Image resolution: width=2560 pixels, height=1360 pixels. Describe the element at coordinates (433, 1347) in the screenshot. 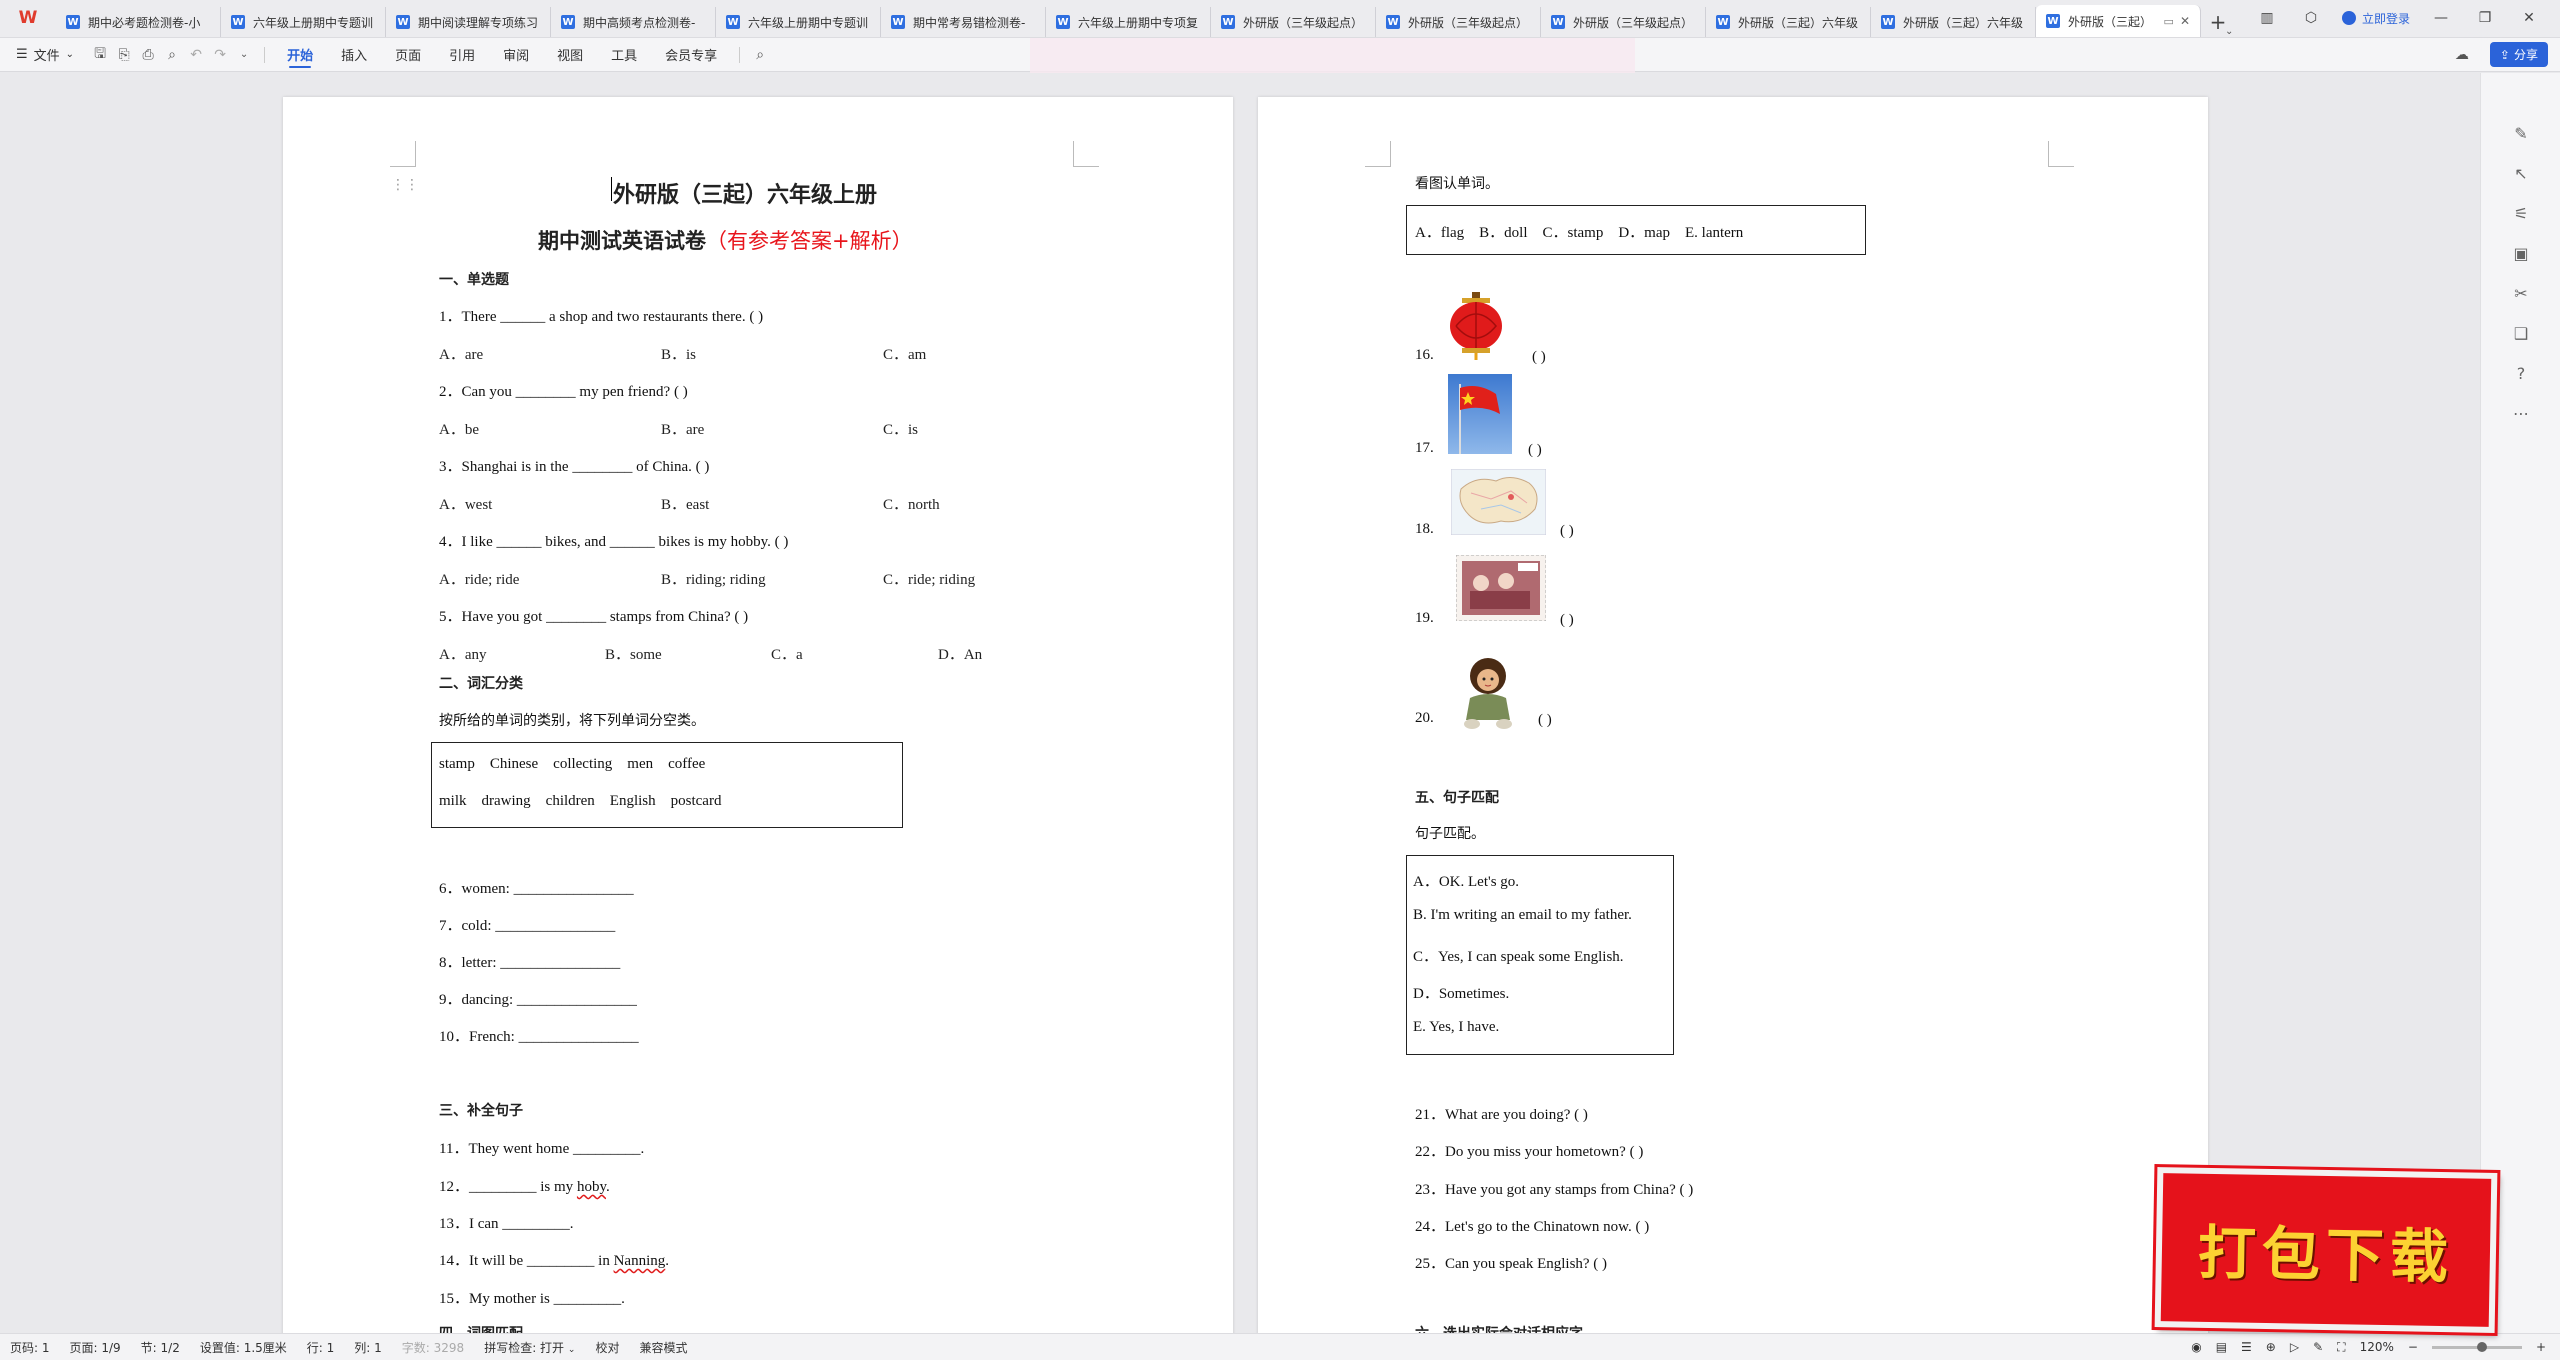

I see `status-wordcount: 字数: 3298` at that location.